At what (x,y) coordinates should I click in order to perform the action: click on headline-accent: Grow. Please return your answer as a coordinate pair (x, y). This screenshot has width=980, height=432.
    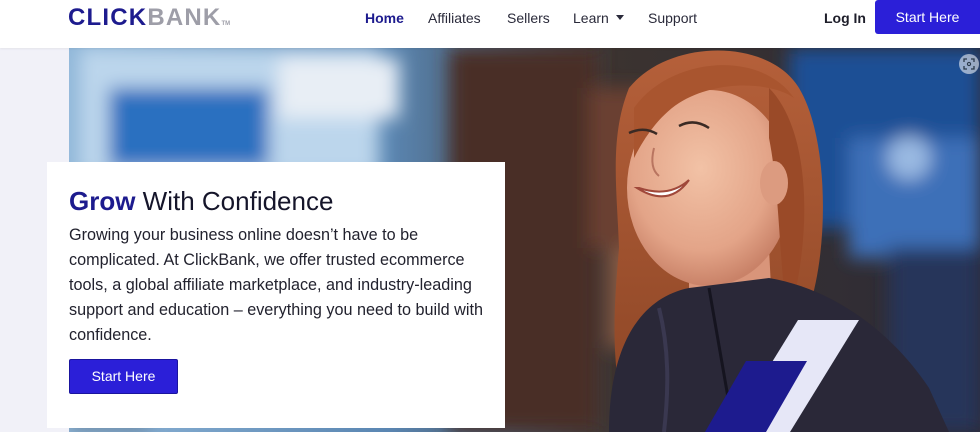
    Looking at the image, I should click on (102, 201).